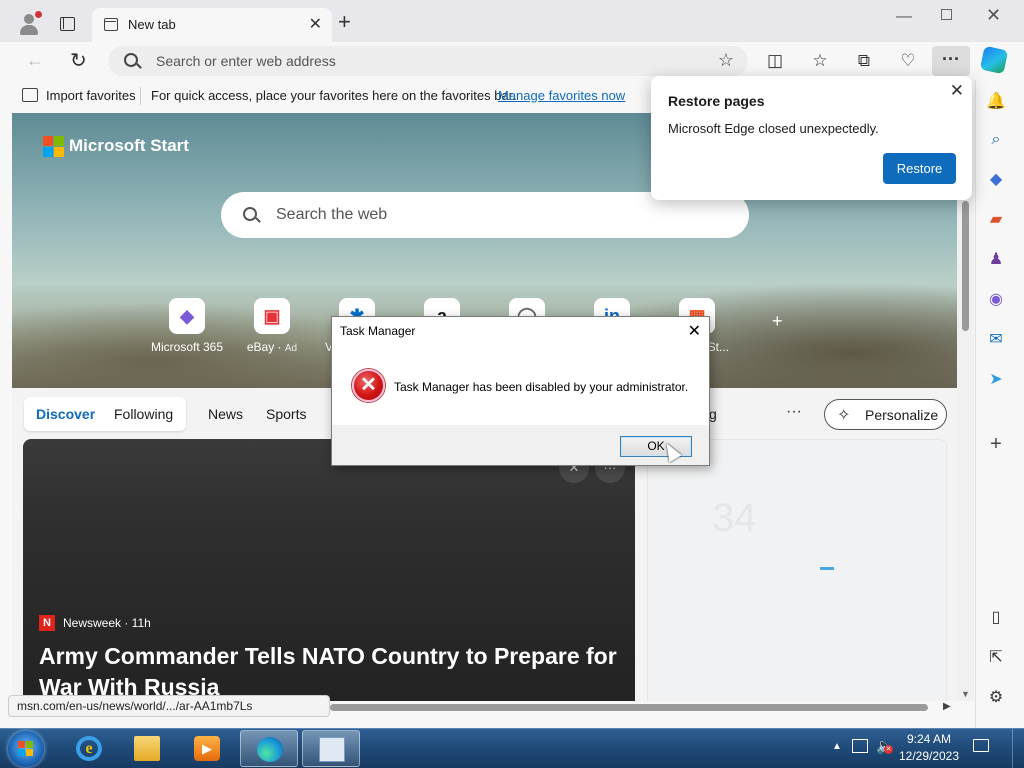  I want to click on quick-link-label: eBay, so click(260, 347).